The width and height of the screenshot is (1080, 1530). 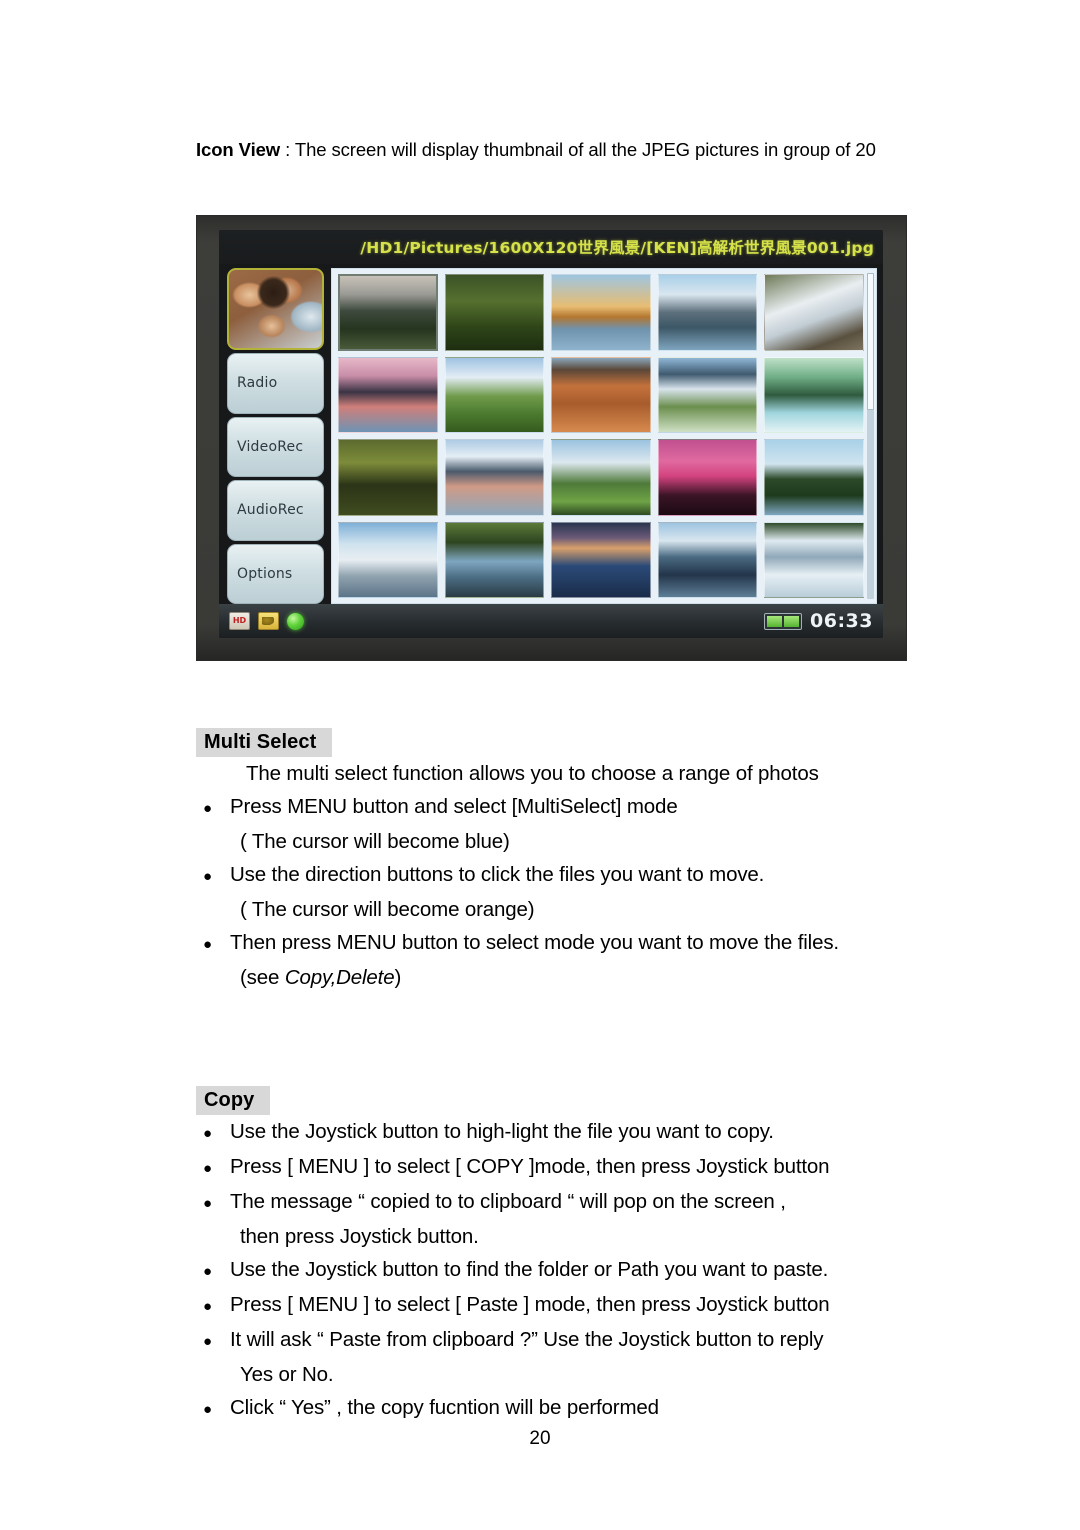 What do you see at coordinates (388, 559) in the screenshot?
I see `thumbnail-snow-cliff-blue-sky` at bounding box center [388, 559].